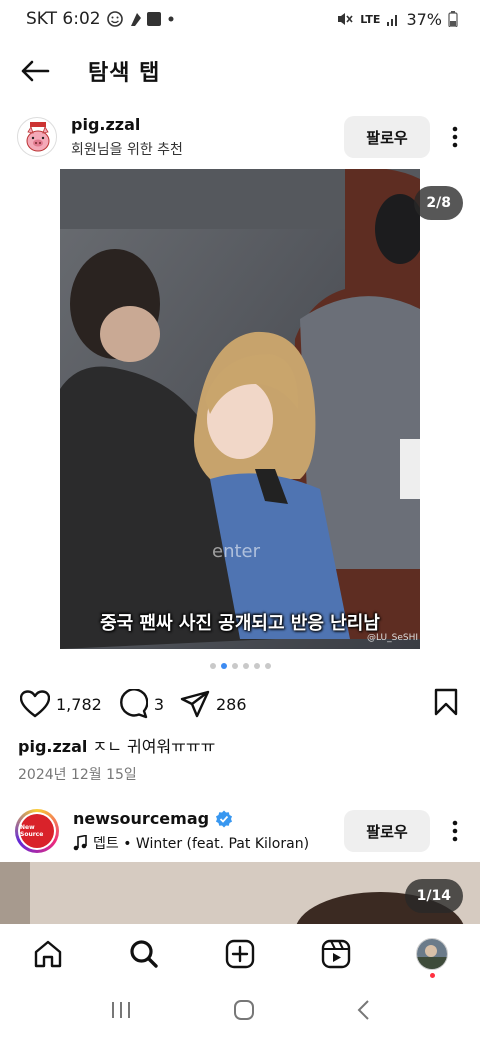 The width and height of the screenshot is (480, 1040). What do you see at coordinates (236, 551) in the screenshot?
I see `photo-logo-text: enter` at bounding box center [236, 551].